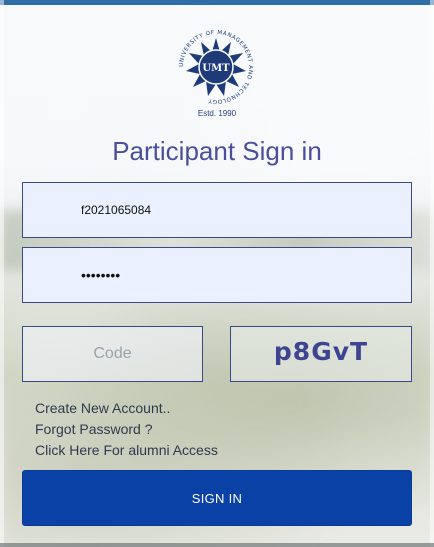  What do you see at coordinates (321, 351) in the screenshot?
I see `captcha-text: p8GvT` at bounding box center [321, 351].